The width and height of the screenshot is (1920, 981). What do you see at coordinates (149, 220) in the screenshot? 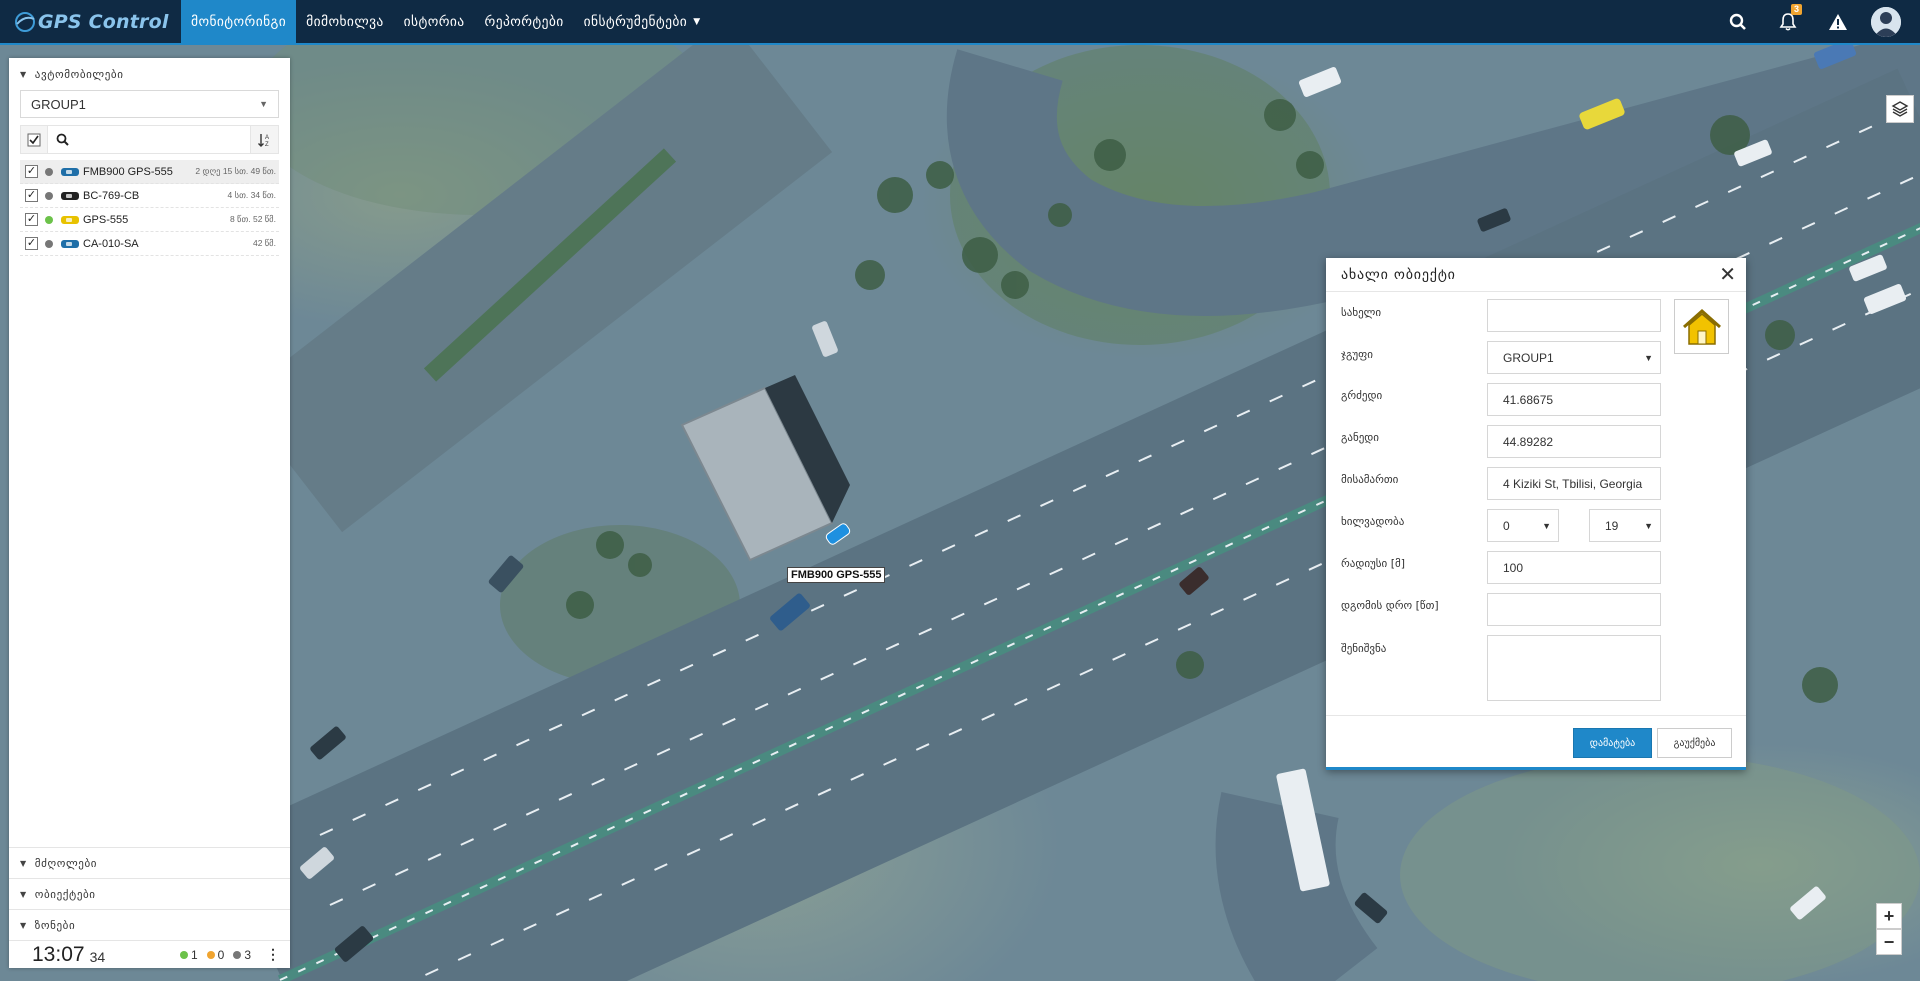
I see `vehicle-row: ✓ GPS-555 8 წთ. 52 წმ.` at bounding box center [149, 220].